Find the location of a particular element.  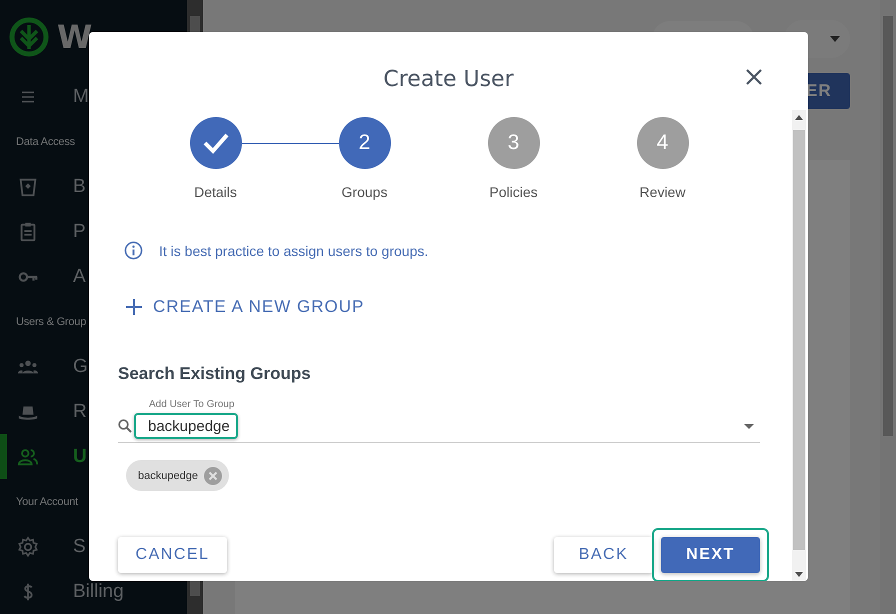

section-header: Data Access is located at coordinates (45, 142).